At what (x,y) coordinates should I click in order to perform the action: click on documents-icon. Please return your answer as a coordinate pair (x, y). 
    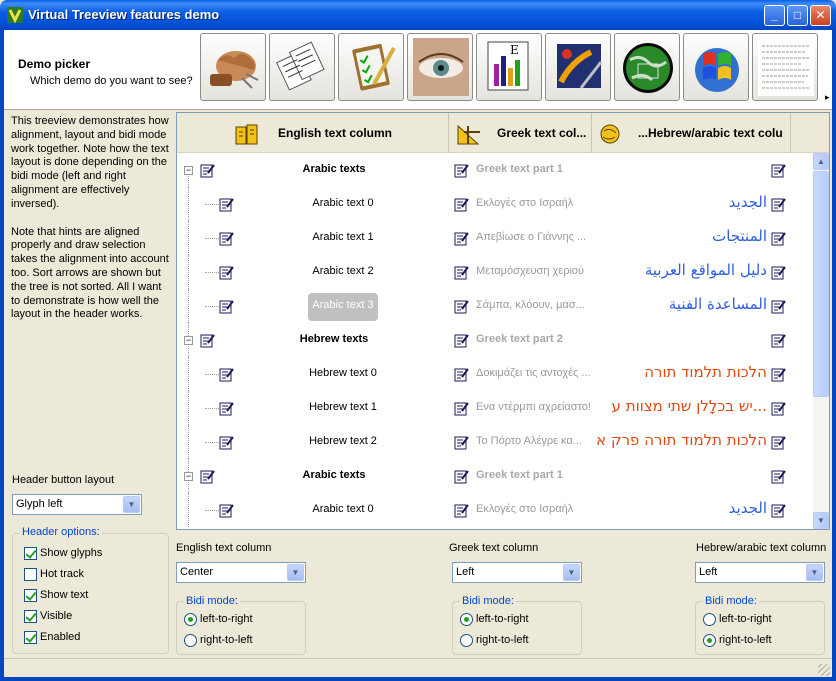
    Looking at the image, I should click on (300, 66).